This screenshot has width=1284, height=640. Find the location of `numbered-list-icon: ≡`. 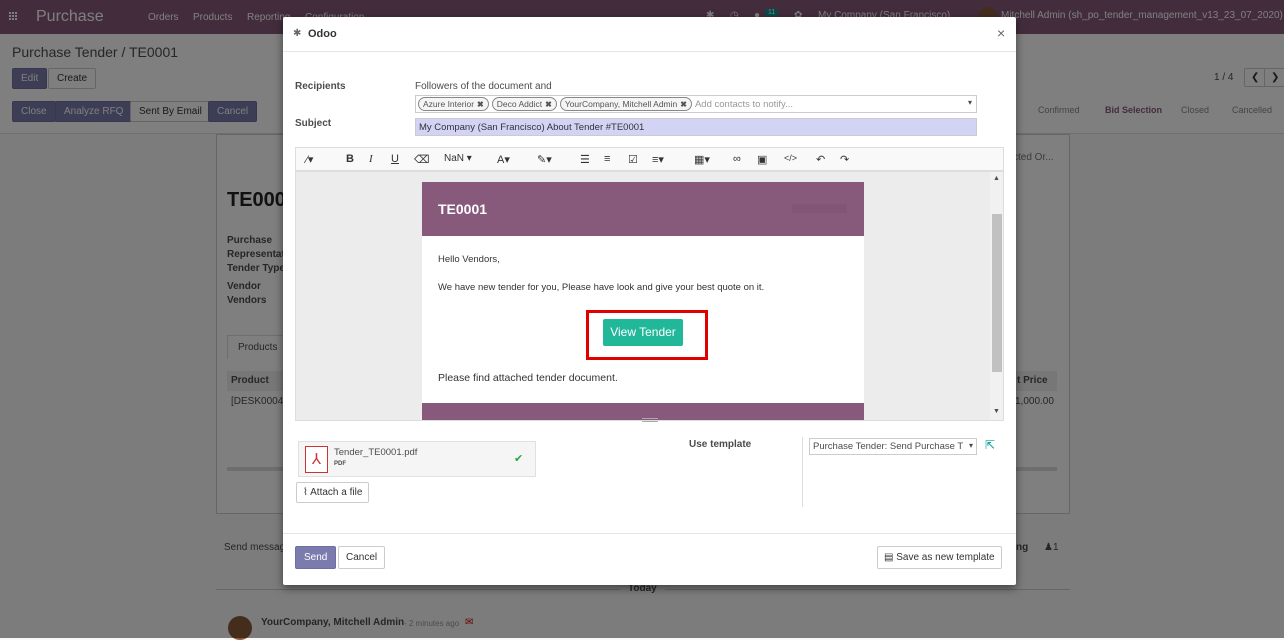

numbered-list-icon: ≡ is located at coordinates (607, 159).